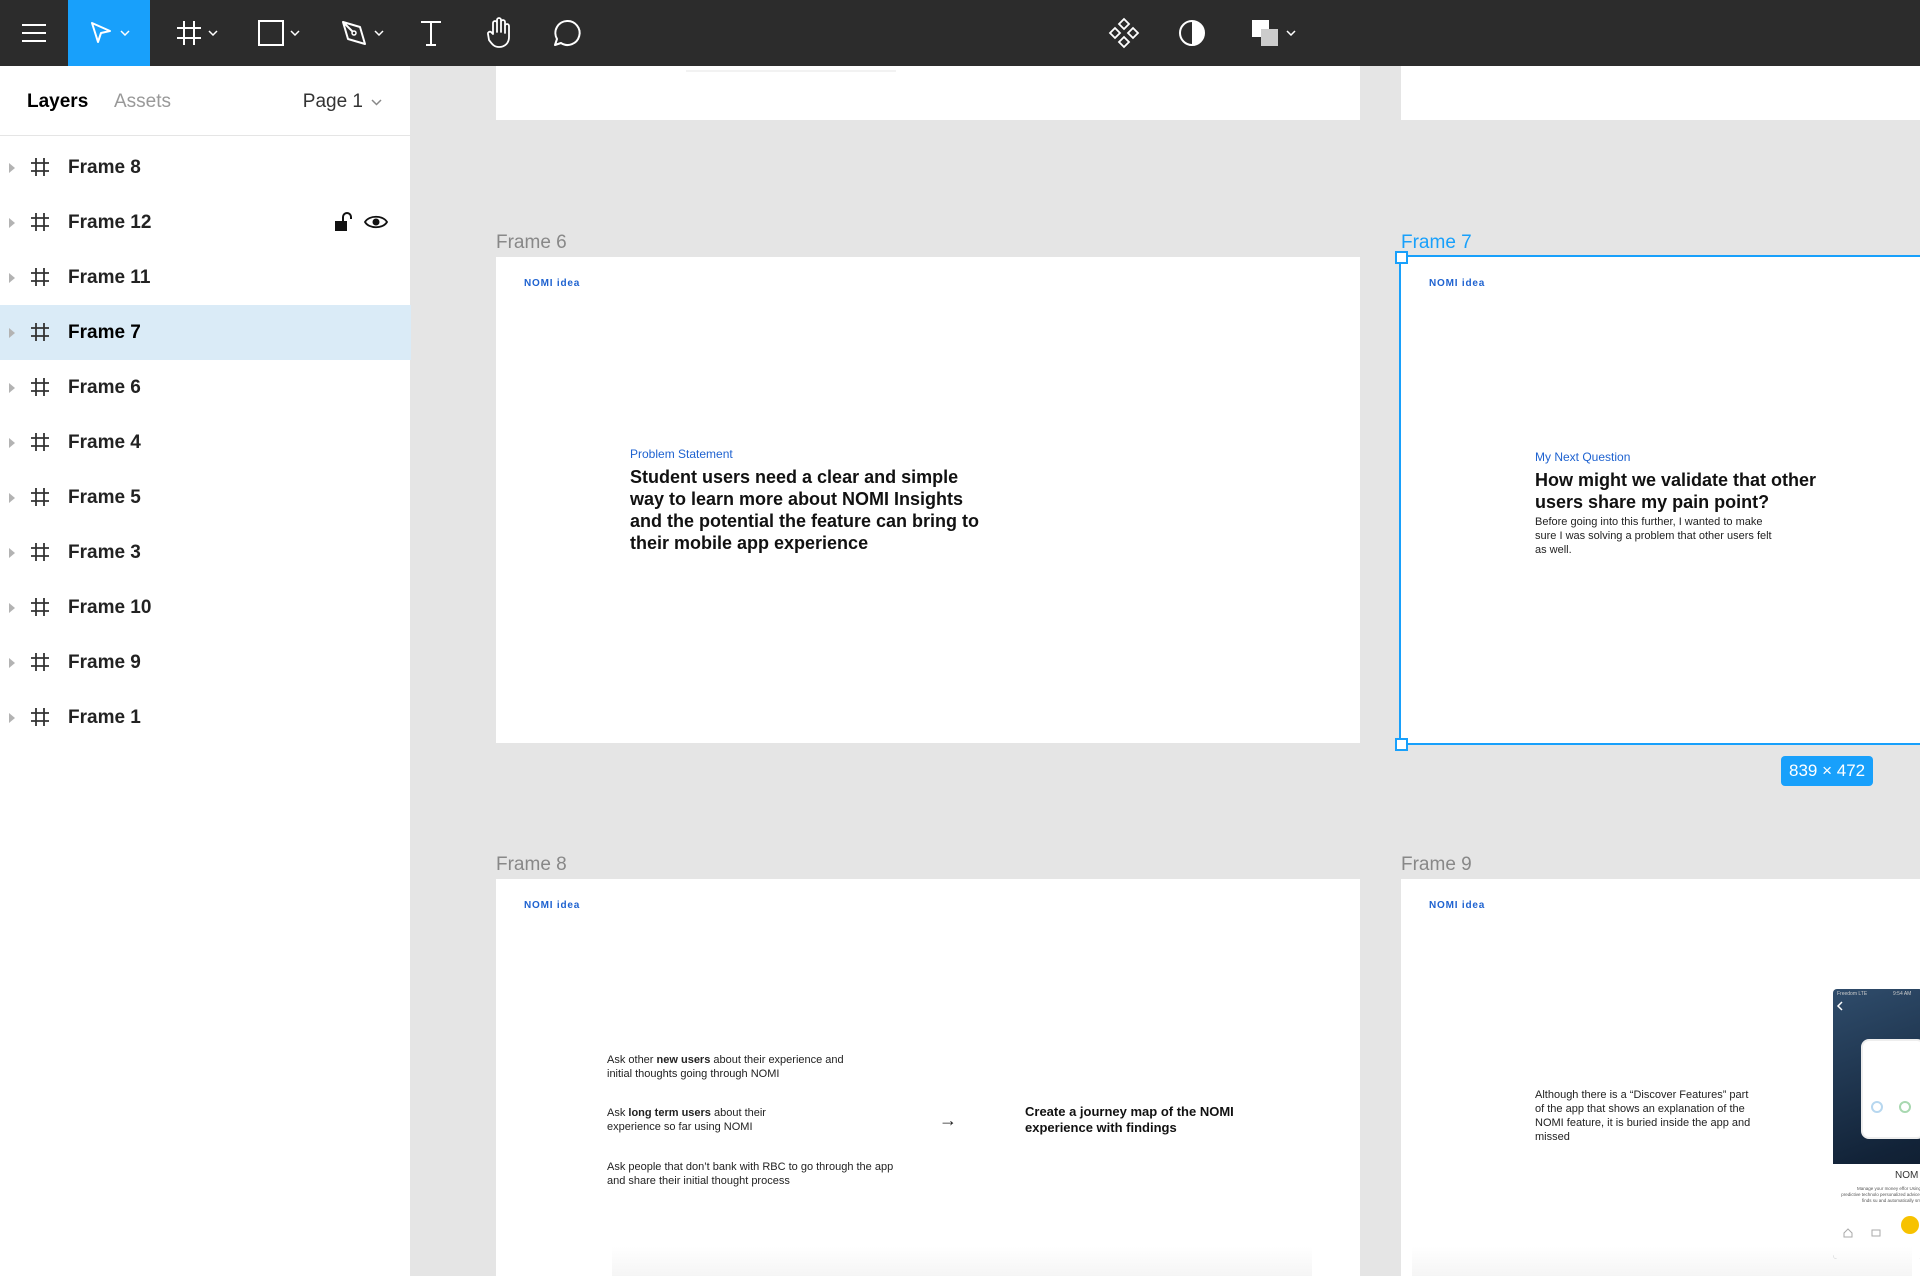 The height and width of the screenshot is (1276, 1920). I want to click on resize-handle-top-left, so click(1401, 257).